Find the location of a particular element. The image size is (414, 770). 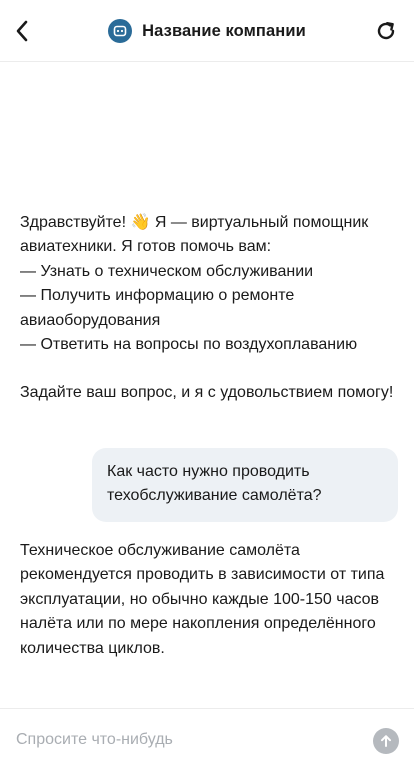

greeting-line: — Узнать о техническом обслуживании is located at coordinates (167, 271).